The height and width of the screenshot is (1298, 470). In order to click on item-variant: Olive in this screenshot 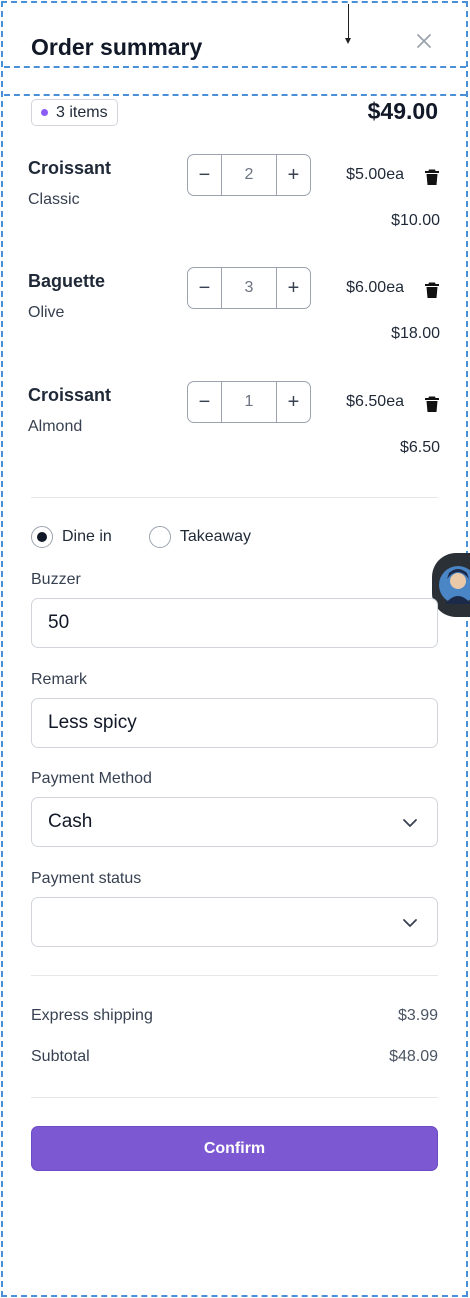, I will do `click(46, 312)`.